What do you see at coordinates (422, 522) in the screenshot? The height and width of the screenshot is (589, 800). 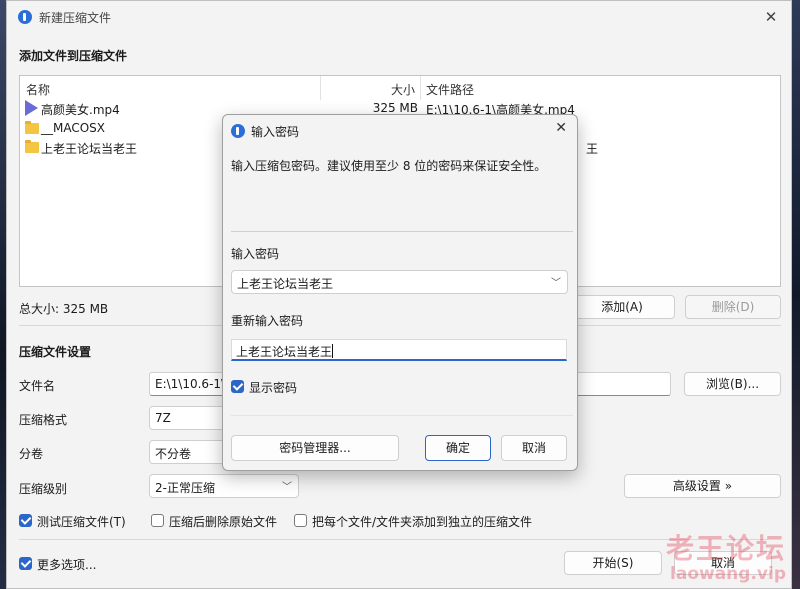 I see `separate-archives-label: 把每个文件/文件夹添加到独立的压缩文件` at bounding box center [422, 522].